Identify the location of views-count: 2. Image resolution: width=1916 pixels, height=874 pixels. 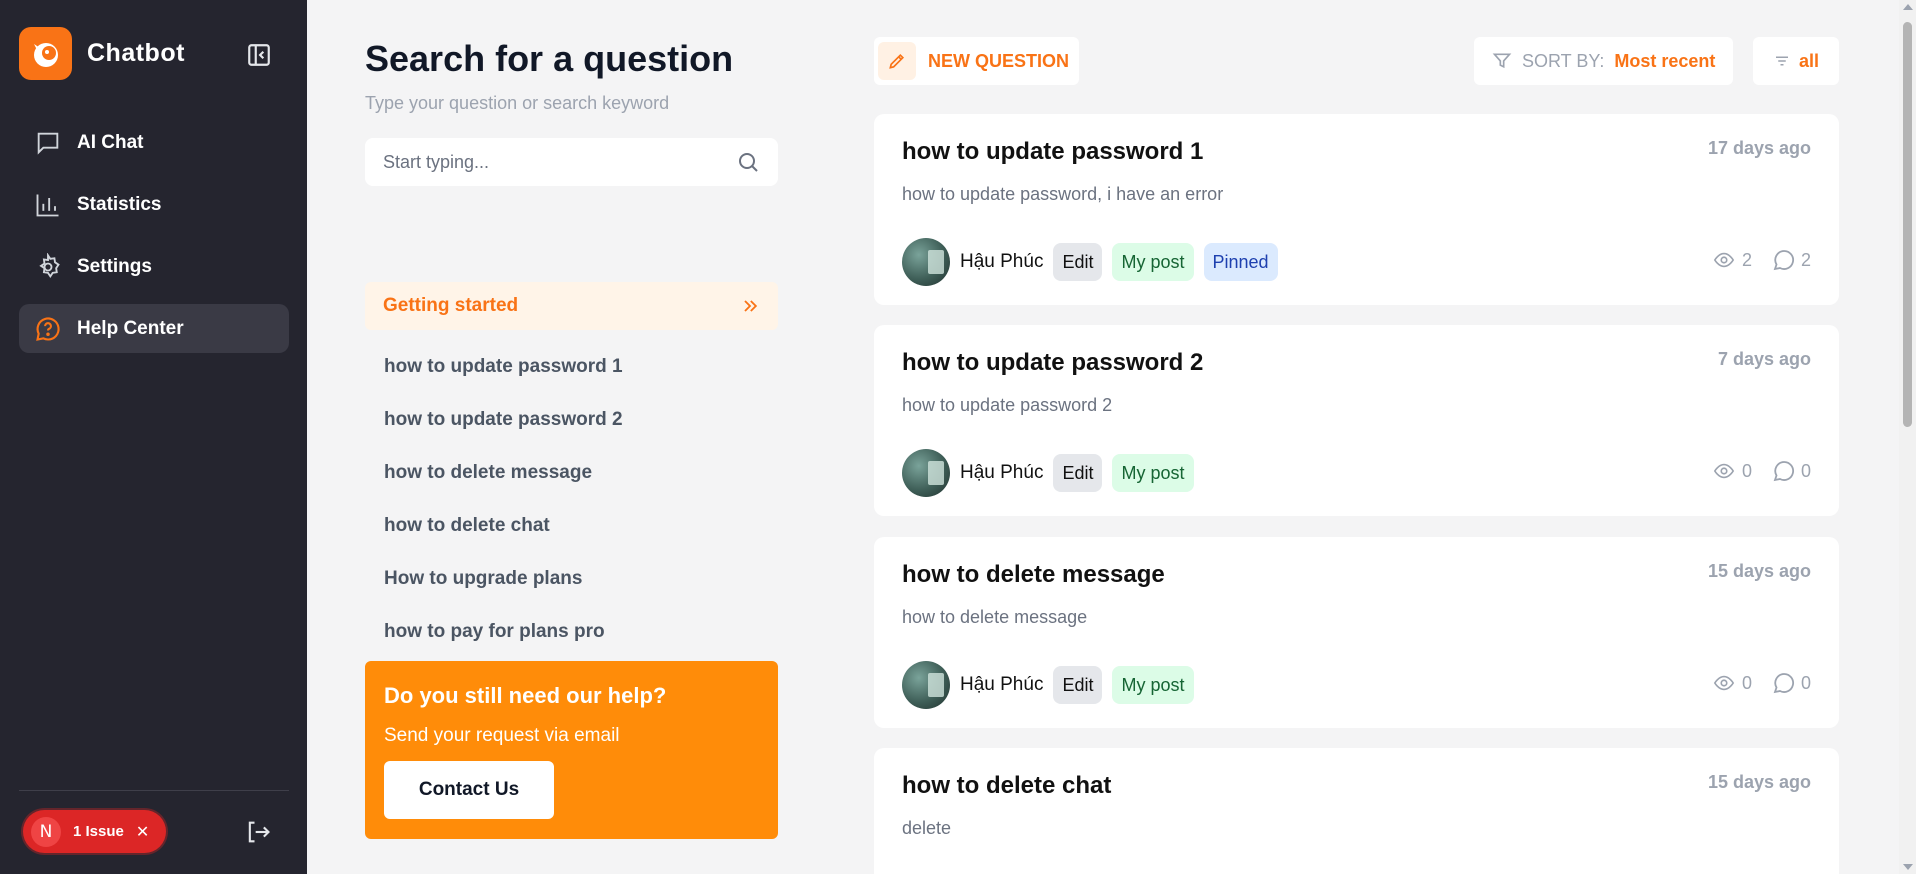
(1746, 259).